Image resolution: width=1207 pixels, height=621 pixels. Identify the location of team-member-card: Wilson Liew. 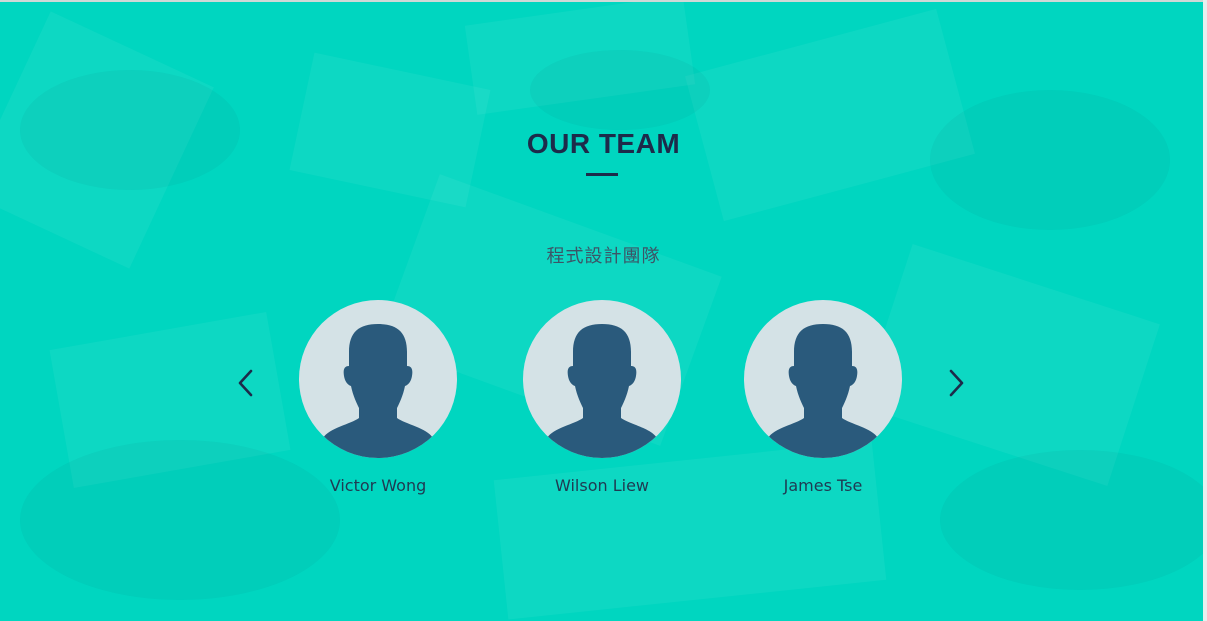
(602, 397).